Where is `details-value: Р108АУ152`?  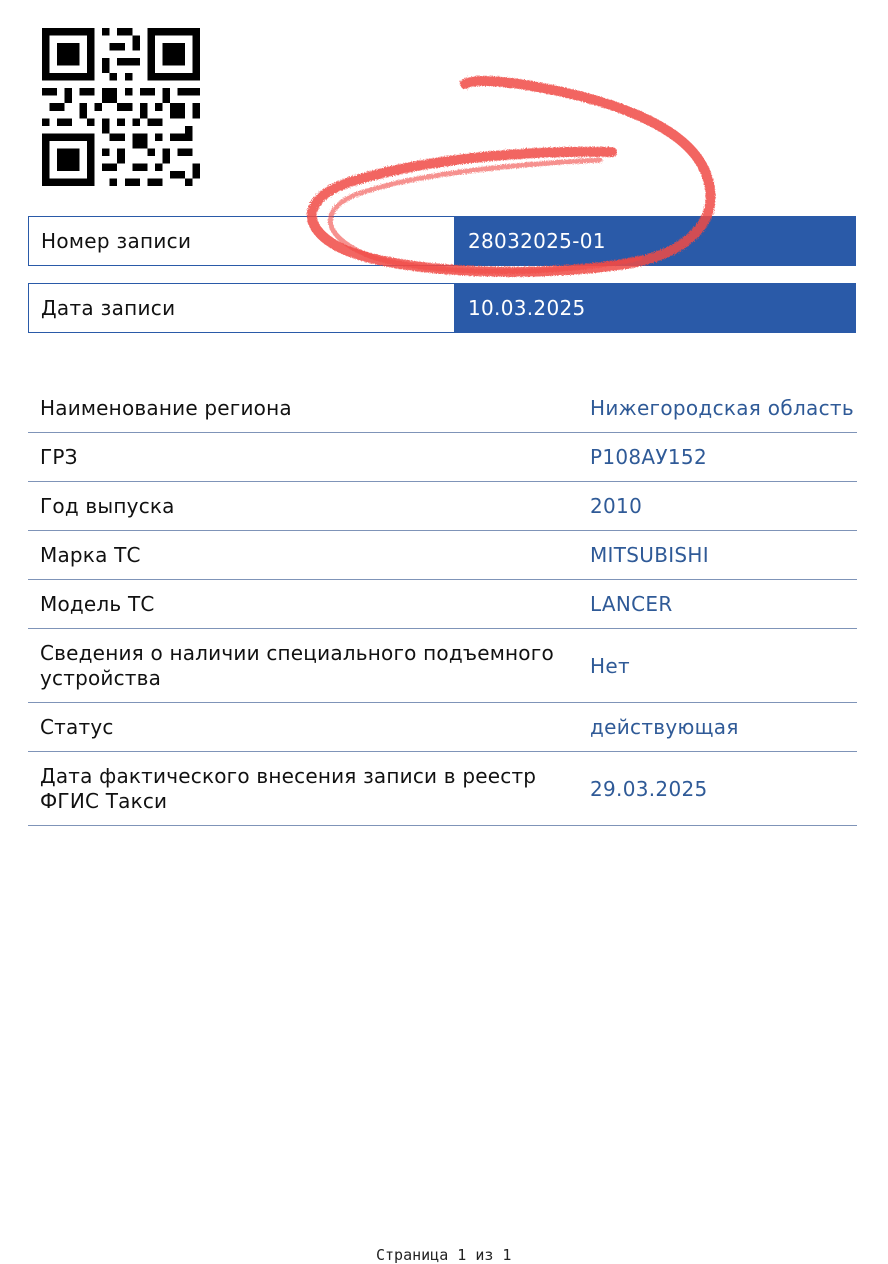
details-value: Р108АУ152 is located at coordinates (648, 457).